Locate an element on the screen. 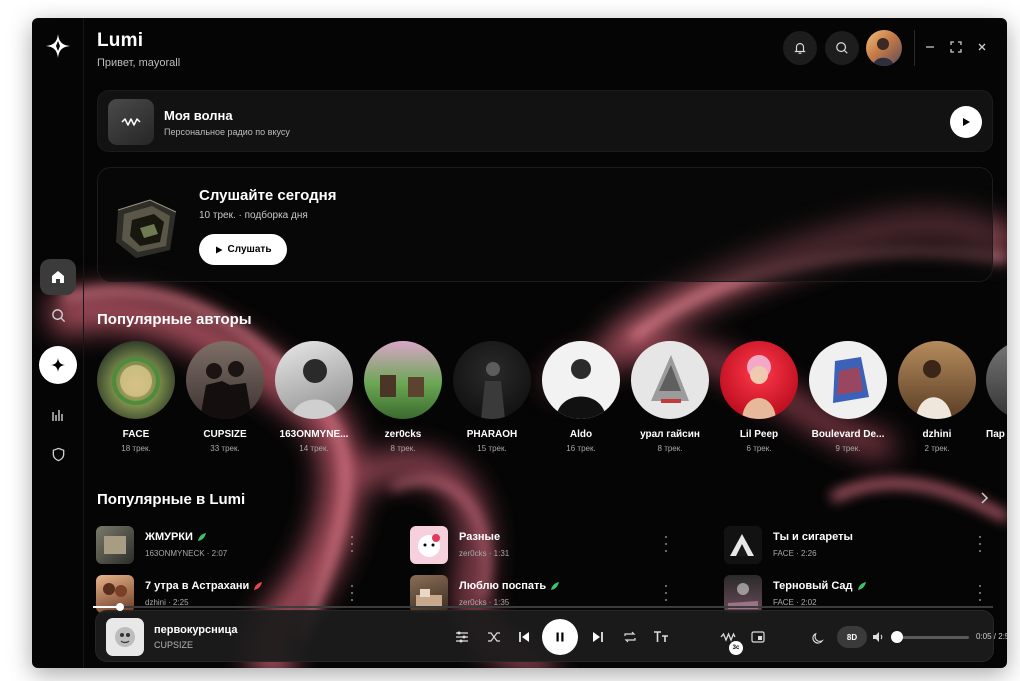  track-row: Разные zer0cks · 1:31 is located at coordinates (545, 544).